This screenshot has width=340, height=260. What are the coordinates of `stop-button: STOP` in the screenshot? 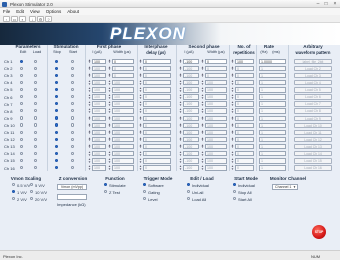 It's located at (319, 232).